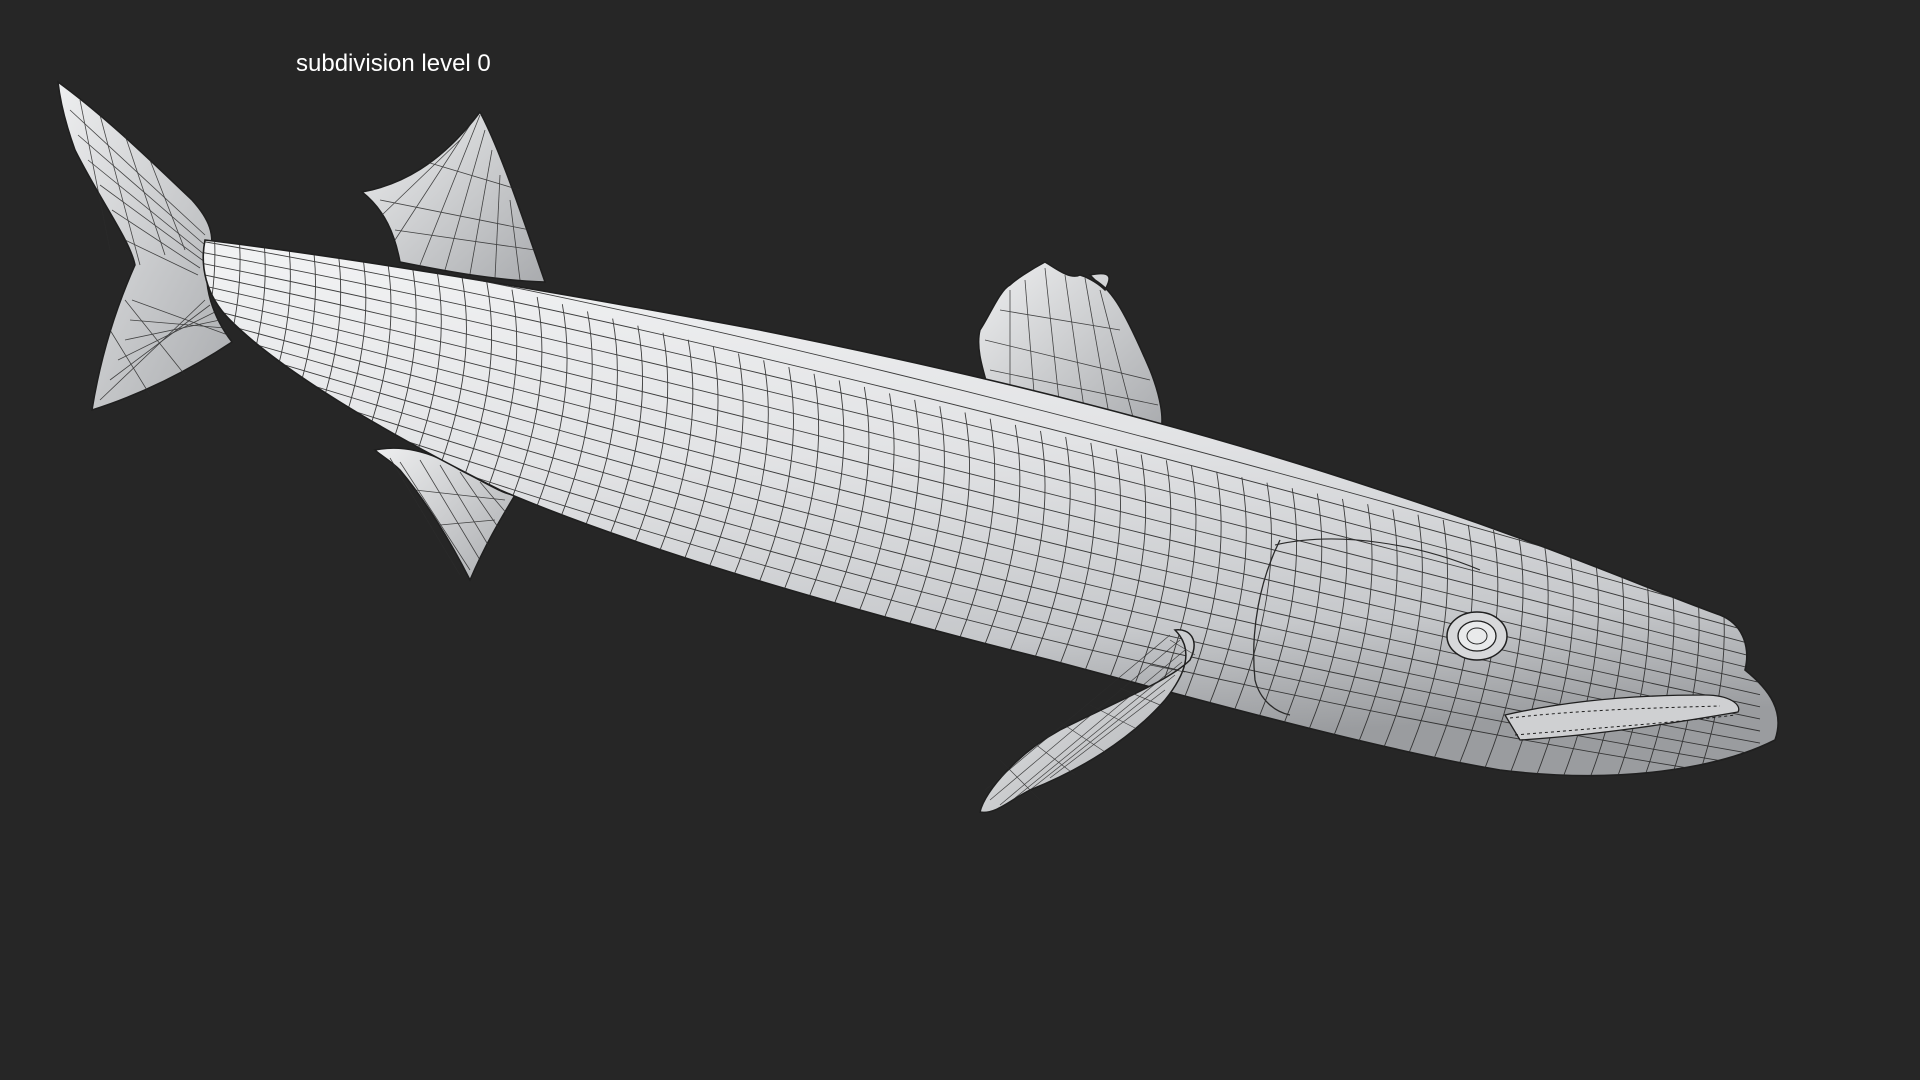 The width and height of the screenshot is (1920, 1080). What do you see at coordinates (453, 196) in the screenshot?
I see `rear-dorsal-fin` at bounding box center [453, 196].